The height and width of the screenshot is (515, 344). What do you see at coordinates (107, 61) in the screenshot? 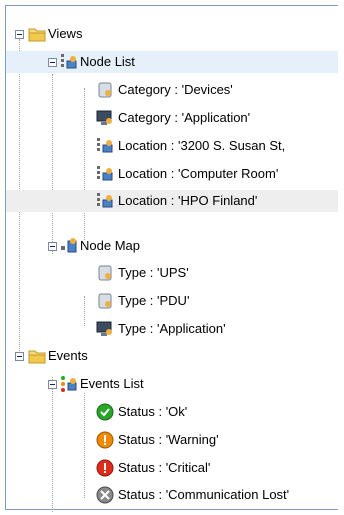
I see `tree-label: Node List` at bounding box center [107, 61].